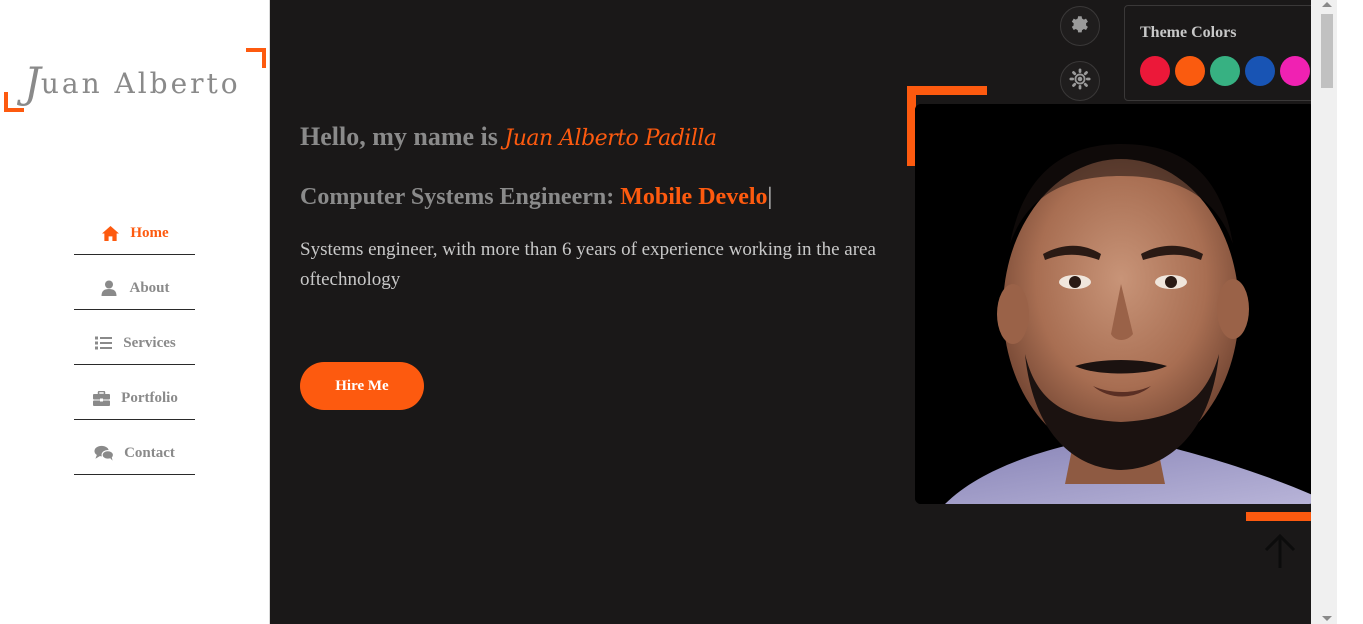 The height and width of the screenshot is (624, 1363). I want to click on theme-toggle-button, so click(1080, 81).